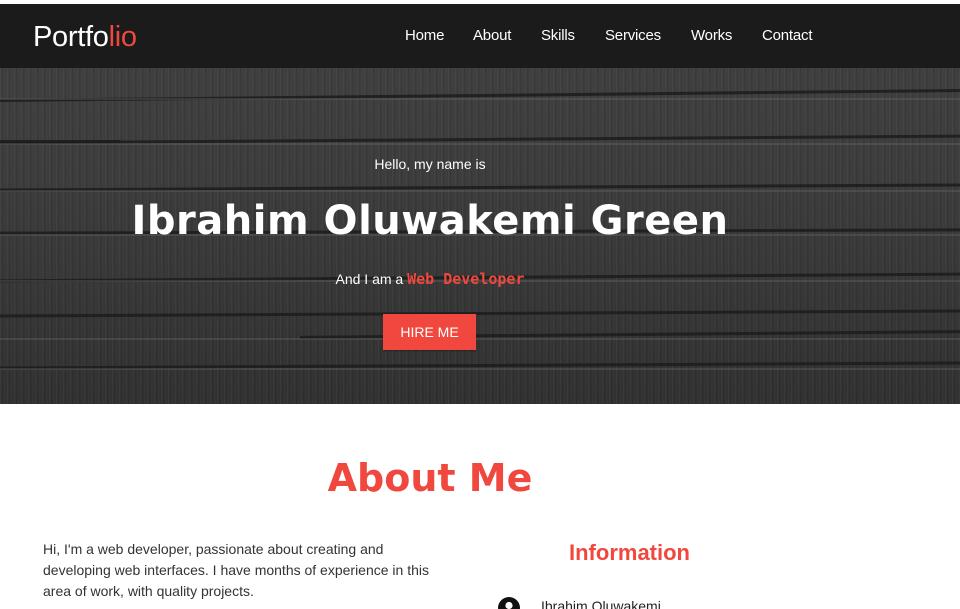  Describe the element at coordinates (711, 35) in the screenshot. I see `nav-works: Works` at that location.